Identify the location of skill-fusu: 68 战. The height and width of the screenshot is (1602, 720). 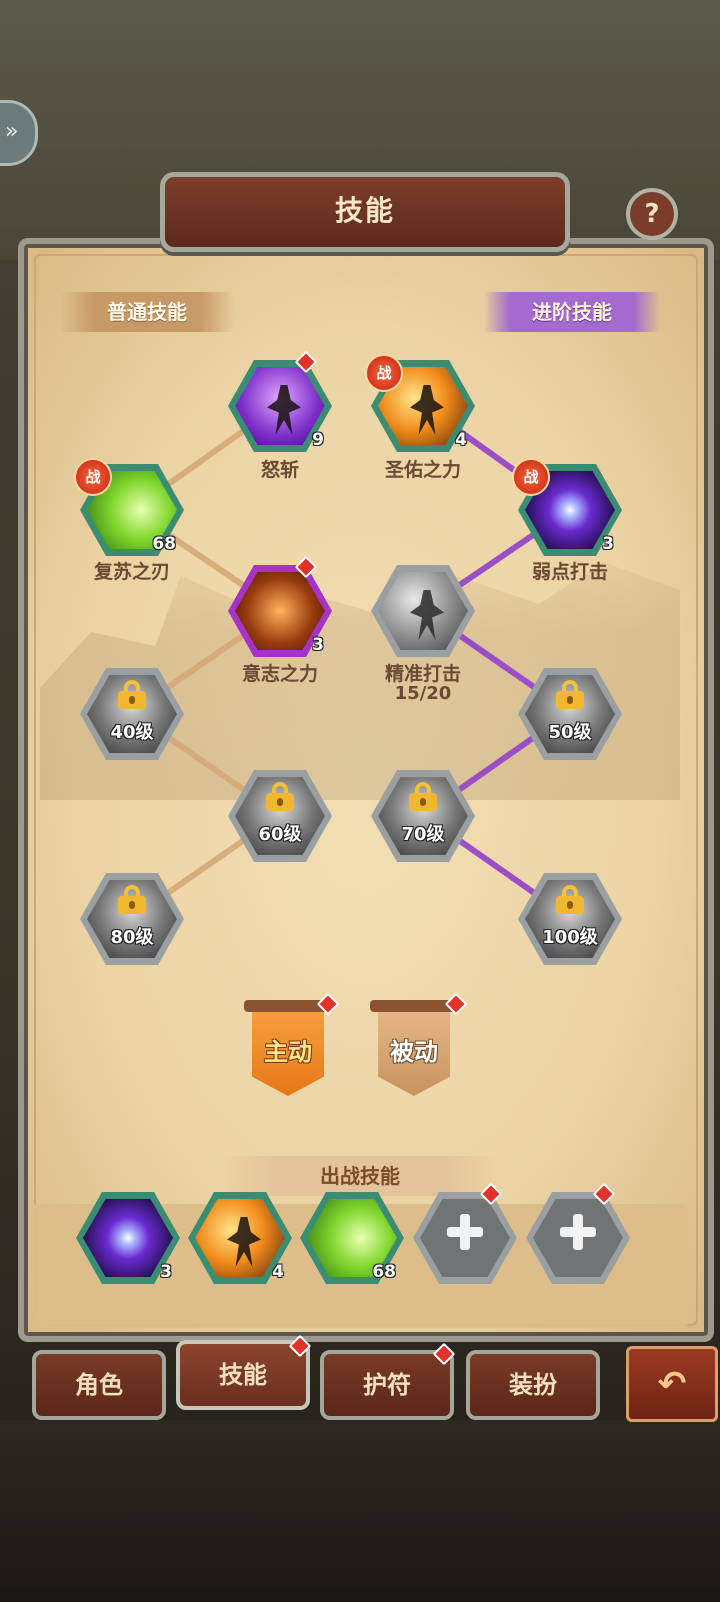
(129, 507).